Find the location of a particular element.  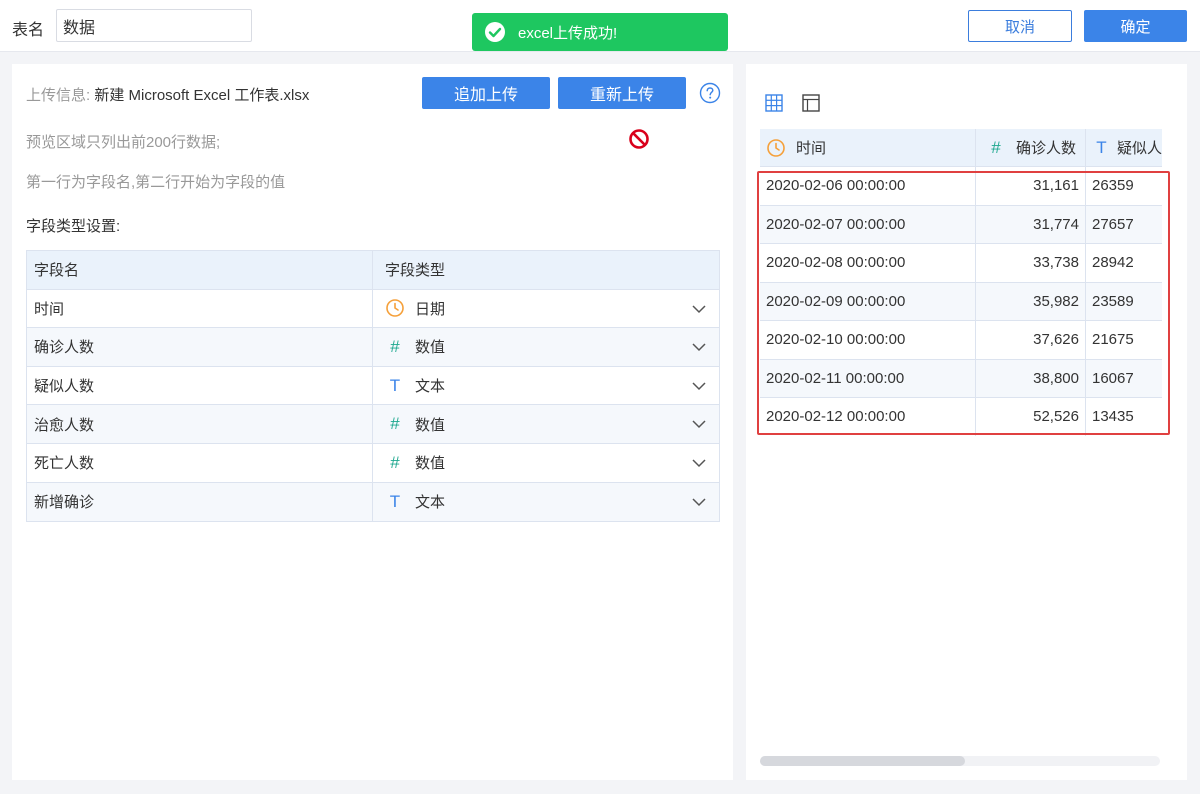

table-row: 确诊人数 # 数值 is located at coordinates (373, 347).